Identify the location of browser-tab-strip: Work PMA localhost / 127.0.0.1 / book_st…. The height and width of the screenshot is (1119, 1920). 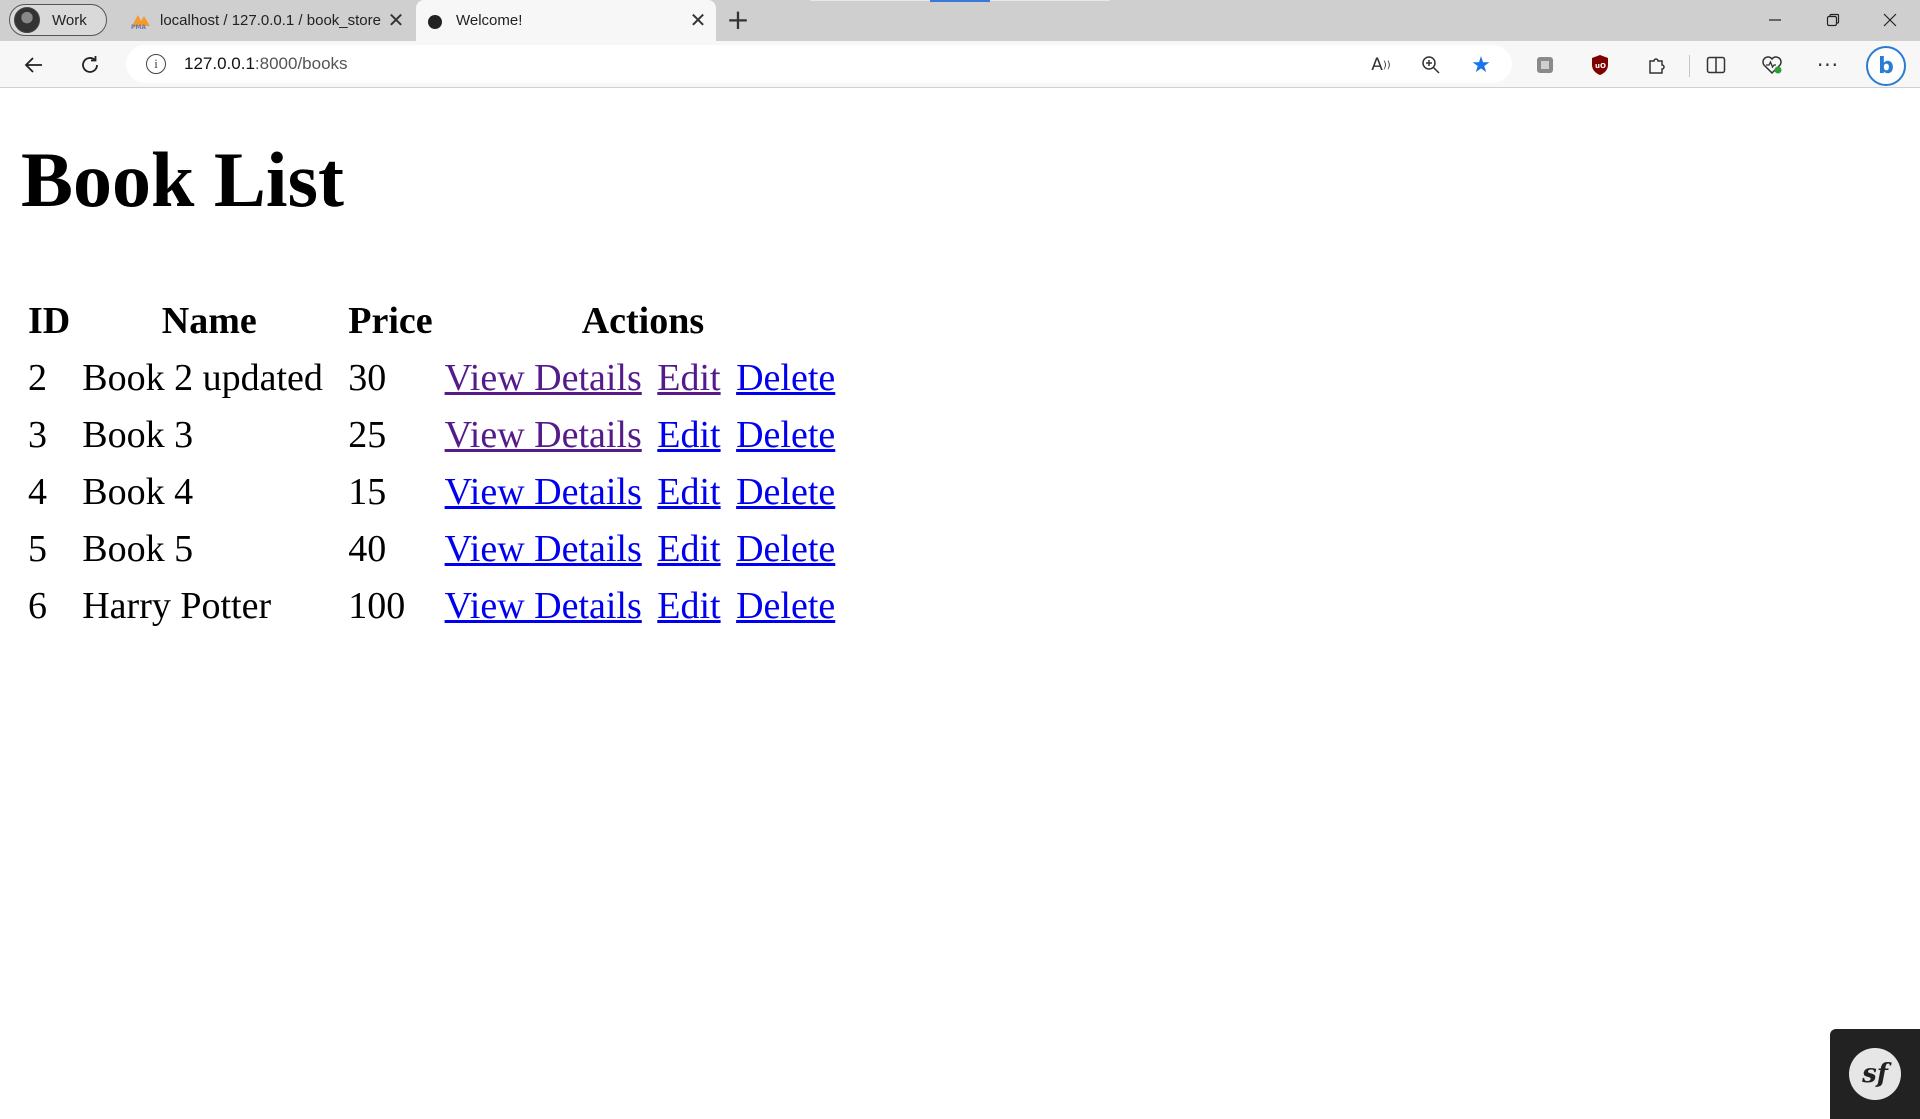
(960, 20).